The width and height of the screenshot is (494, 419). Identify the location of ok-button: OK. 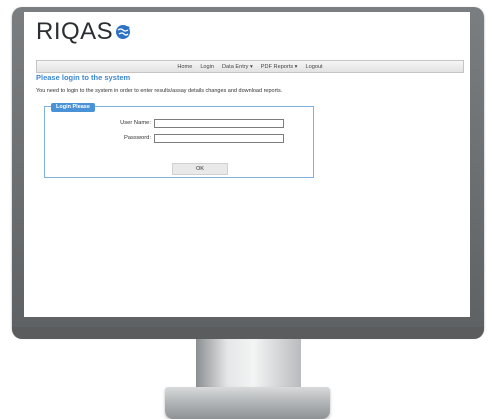
(200, 169).